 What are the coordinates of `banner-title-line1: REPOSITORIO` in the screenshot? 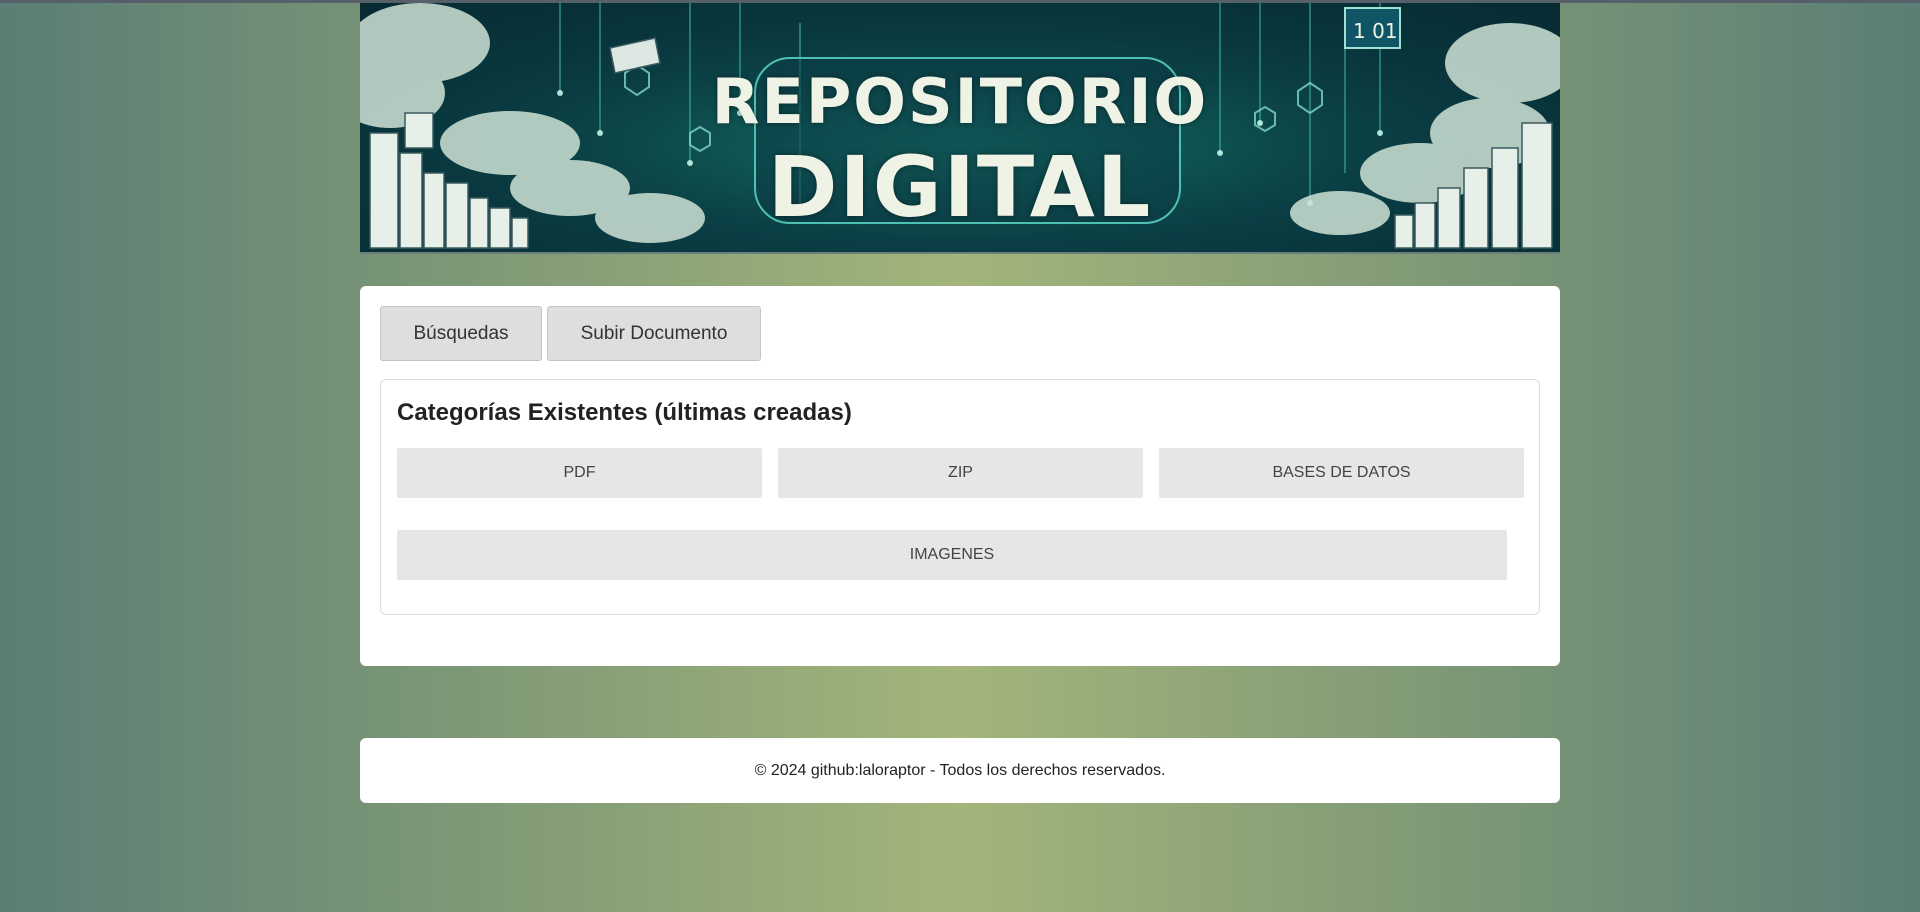 It's located at (960, 101).